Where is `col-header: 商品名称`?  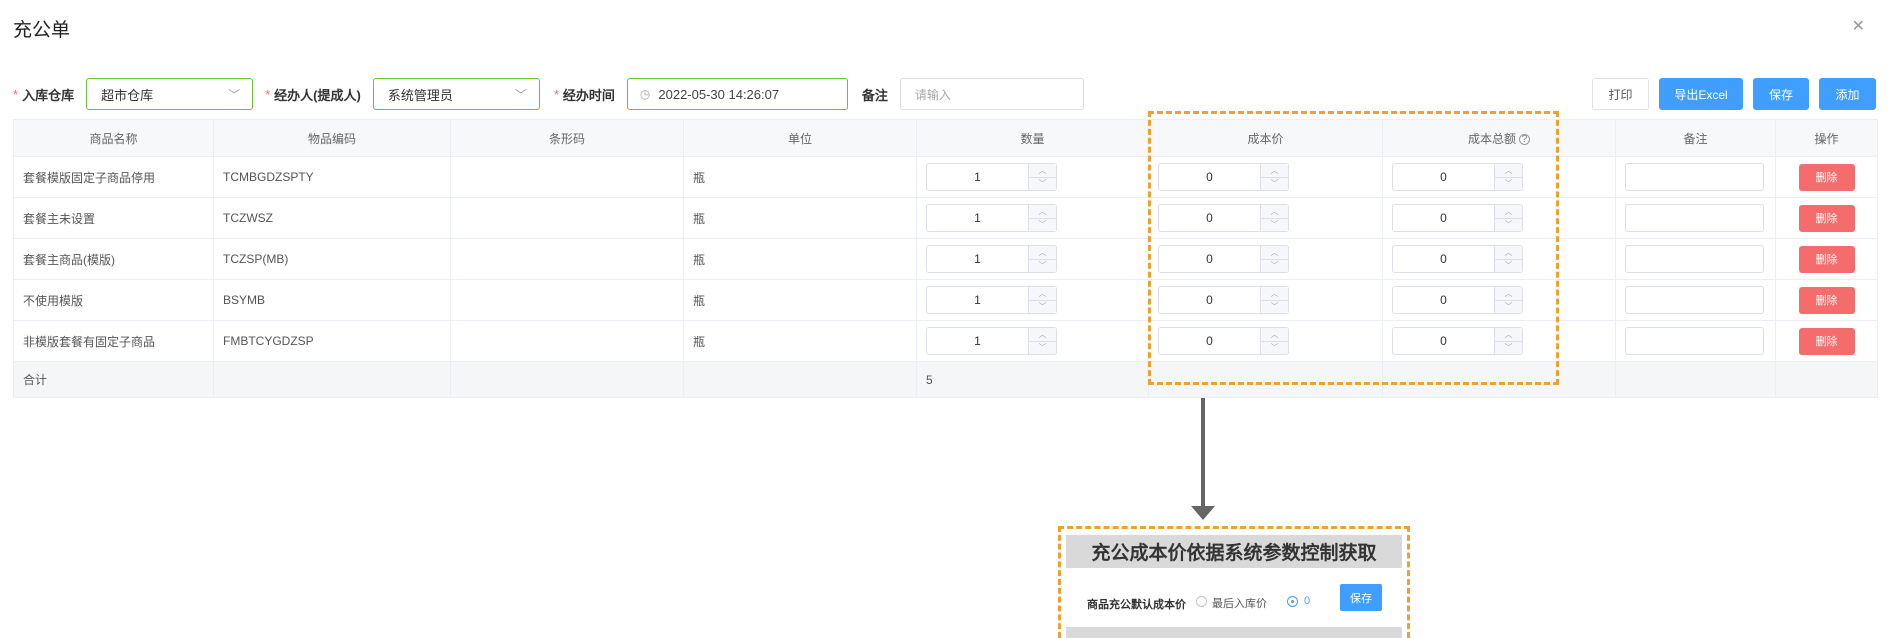
col-header: 商品名称 is located at coordinates (113, 138).